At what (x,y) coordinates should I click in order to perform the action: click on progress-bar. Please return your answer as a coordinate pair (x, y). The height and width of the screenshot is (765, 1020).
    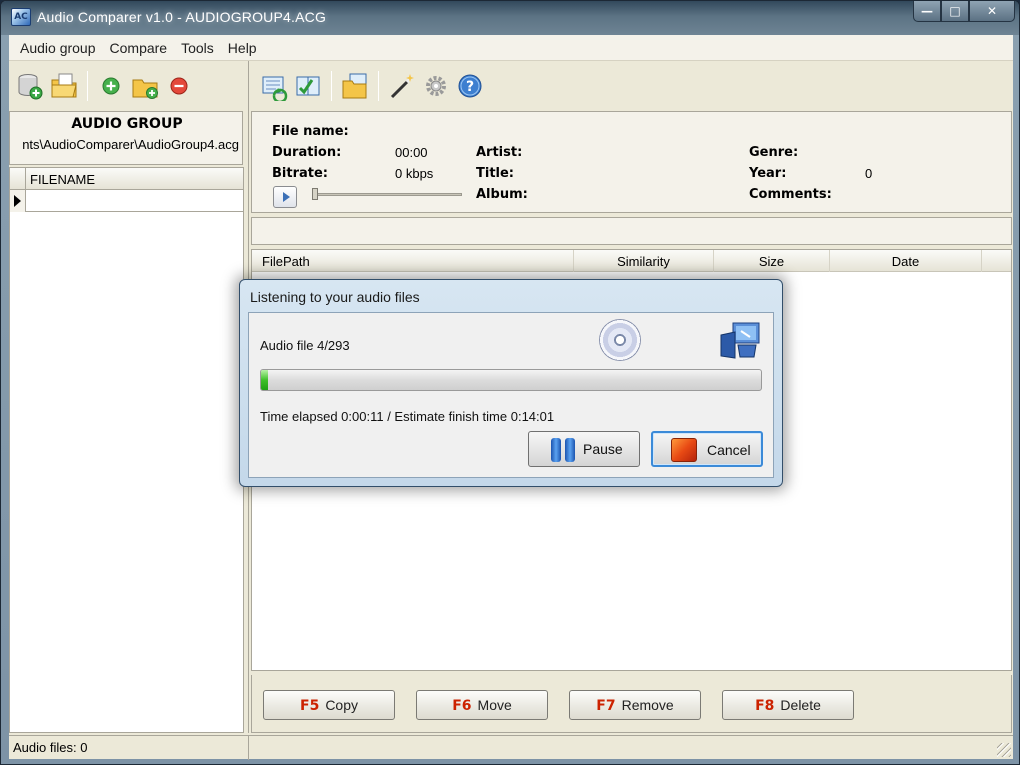
    Looking at the image, I should click on (511, 380).